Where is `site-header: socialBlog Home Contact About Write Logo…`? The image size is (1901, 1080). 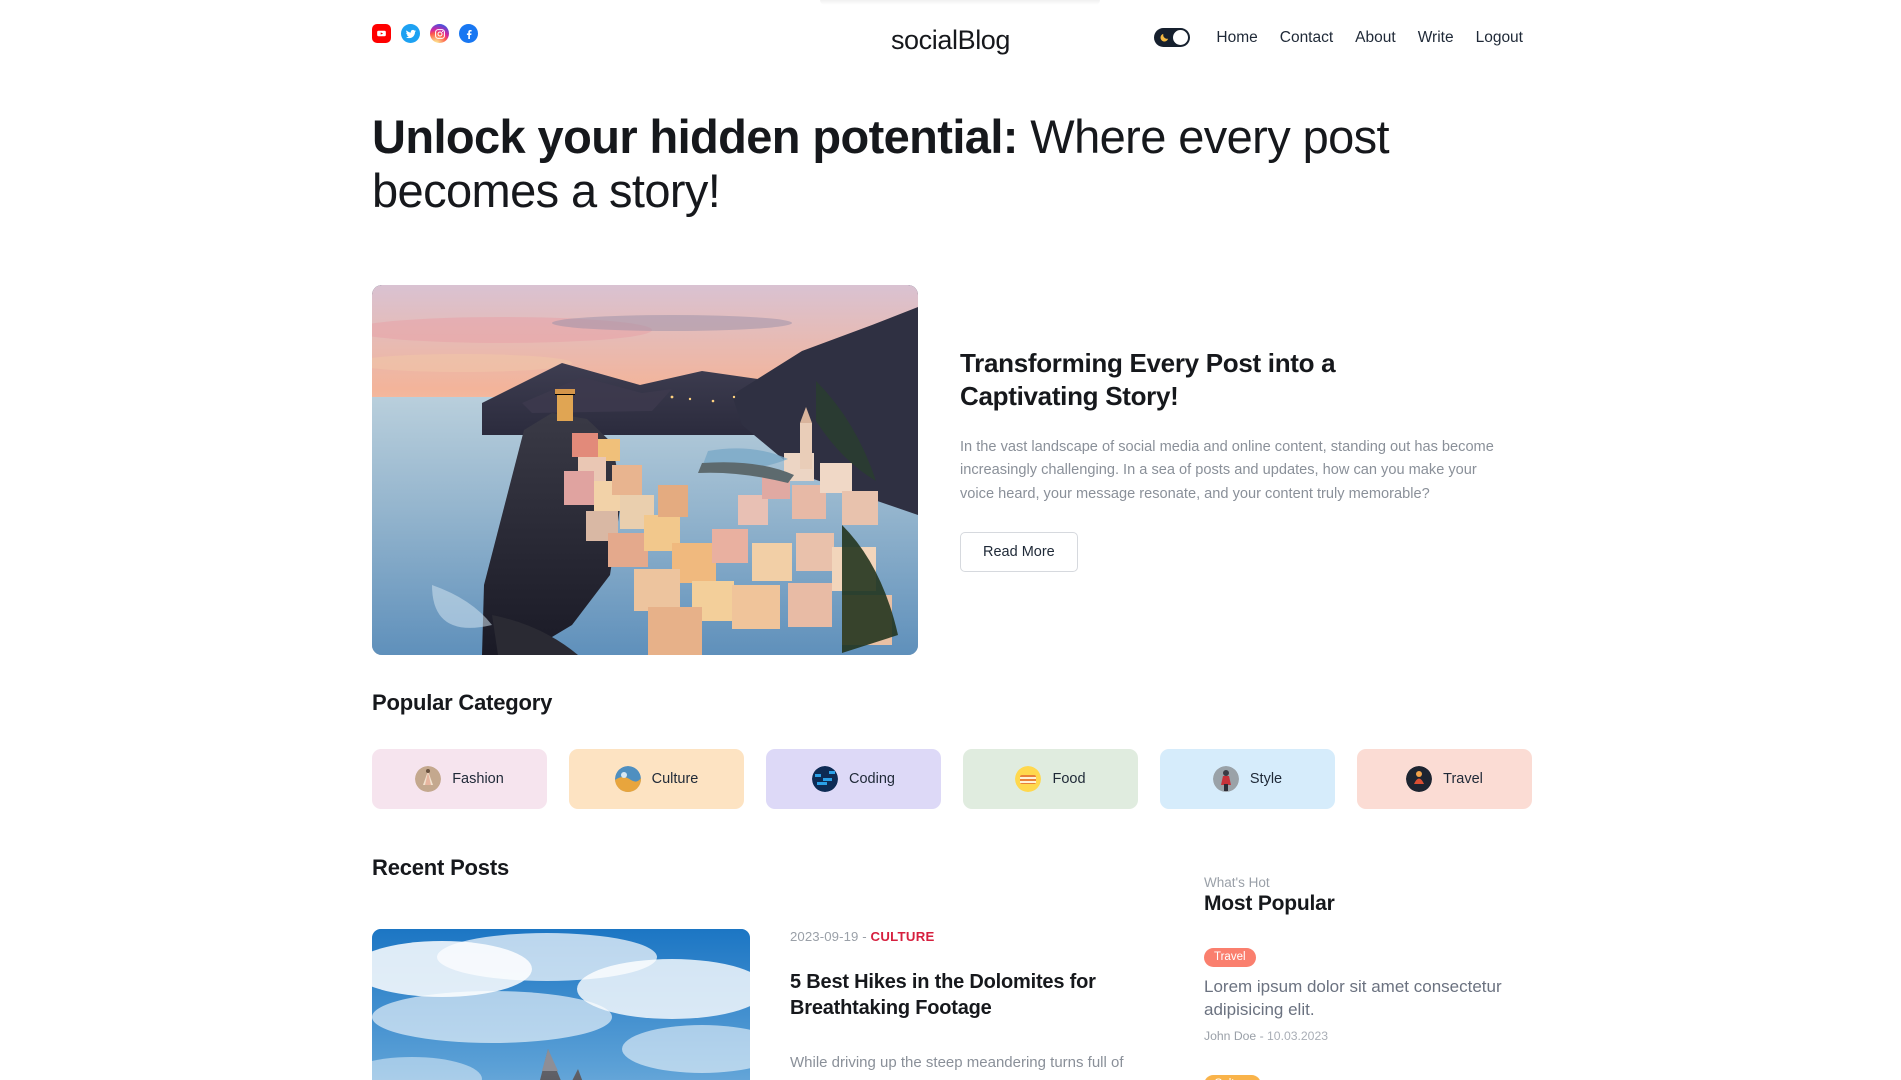
site-header: socialBlog Home Contact About Write Logo… is located at coordinates (950, 42).